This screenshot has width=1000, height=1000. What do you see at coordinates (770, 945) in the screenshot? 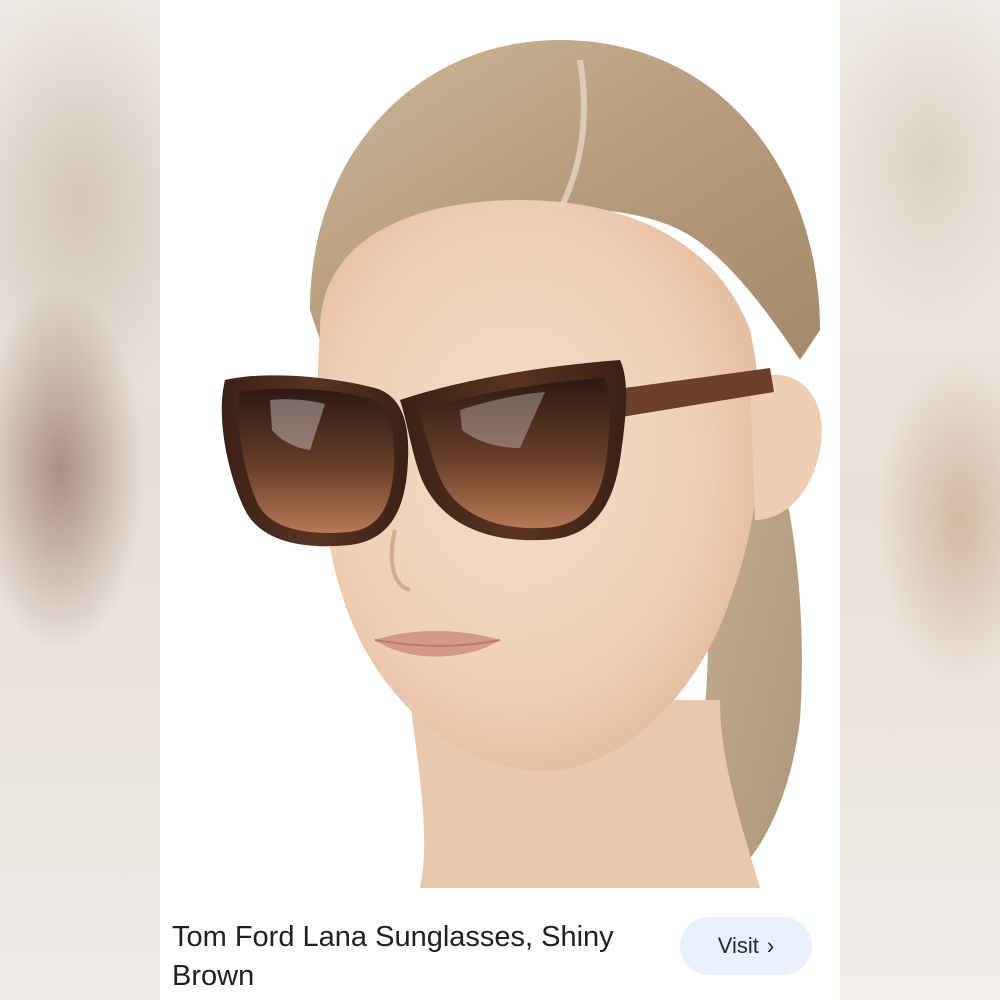
I see `chevron-right-icon: ›` at bounding box center [770, 945].